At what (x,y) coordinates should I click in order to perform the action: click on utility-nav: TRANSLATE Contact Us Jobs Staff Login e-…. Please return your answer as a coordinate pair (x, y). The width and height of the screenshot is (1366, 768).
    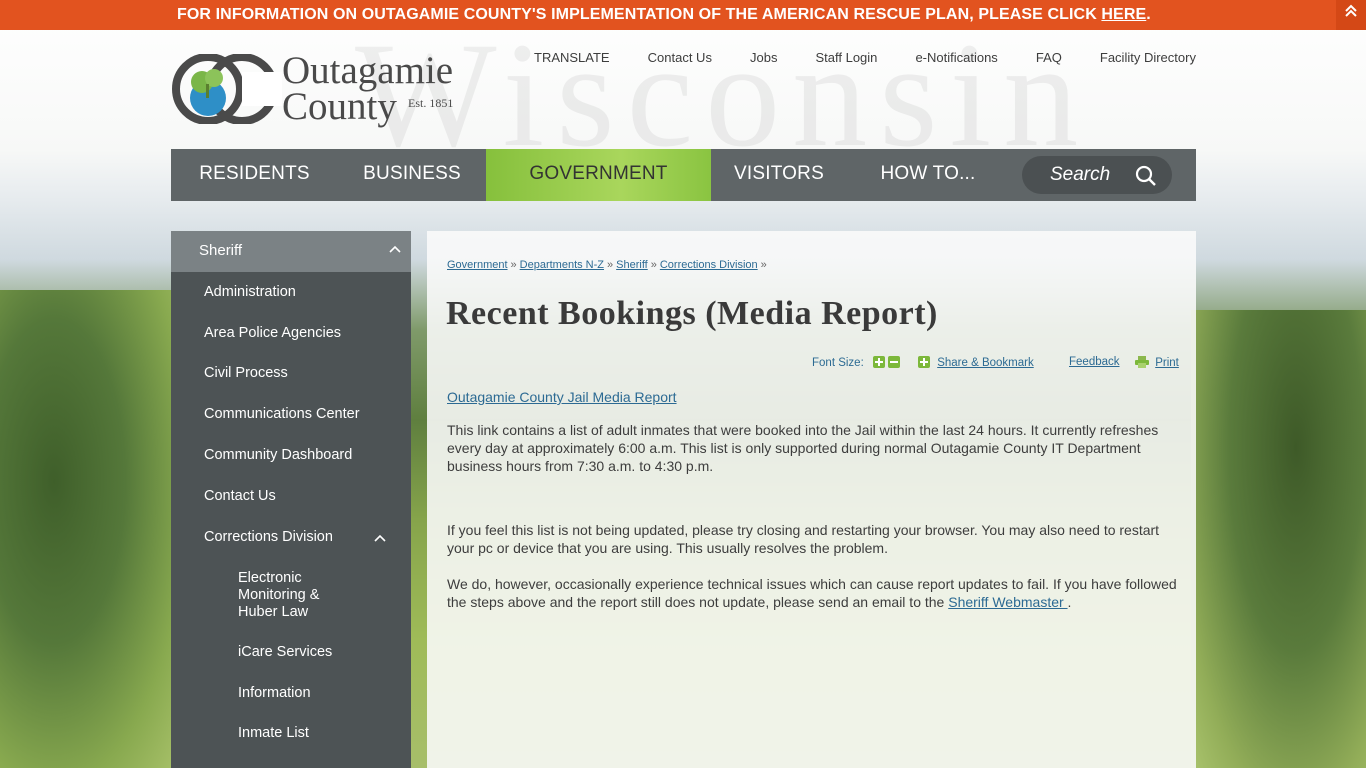
    Looking at the image, I should click on (865, 59).